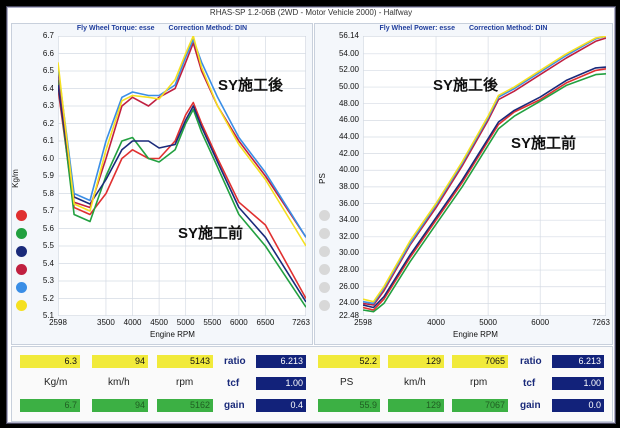  I want to click on power-x-tick: 7263, so click(601, 322).